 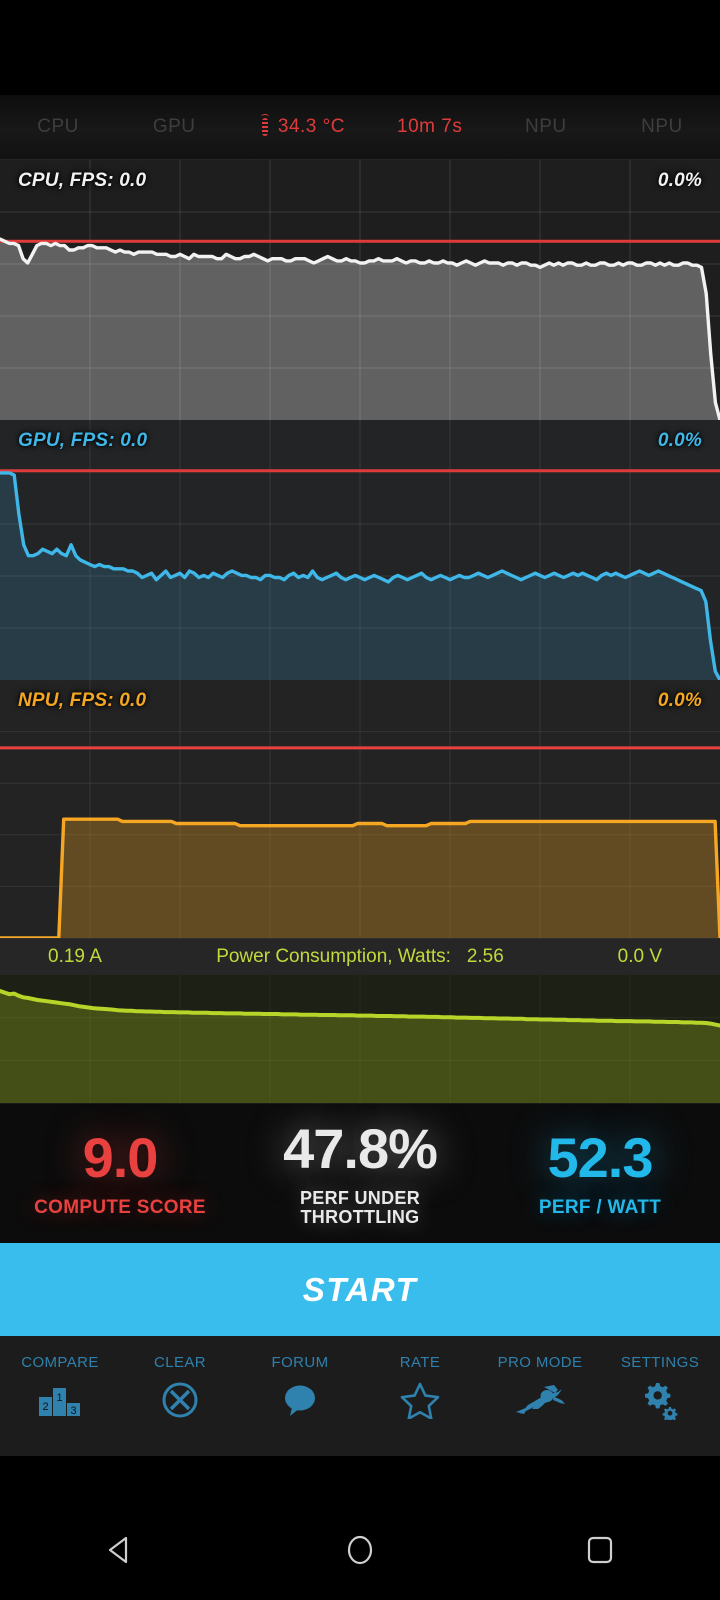 I want to click on menu-settings-label: SETTINGS, so click(x=660, y=1362).